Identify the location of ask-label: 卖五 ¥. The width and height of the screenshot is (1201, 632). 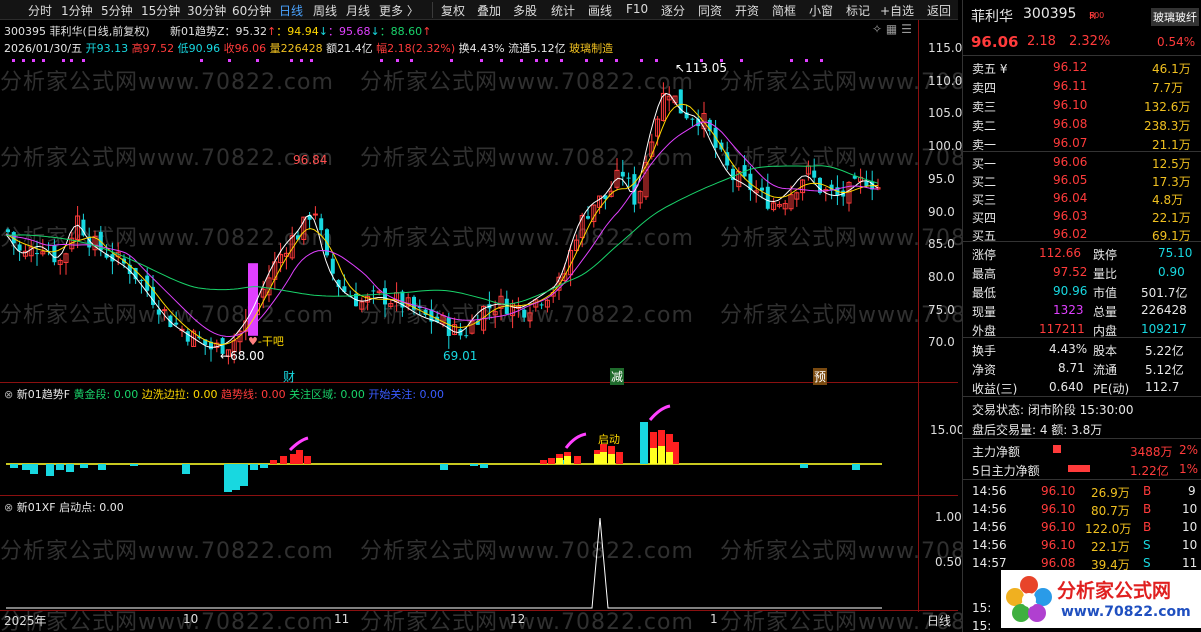
(990, 69).